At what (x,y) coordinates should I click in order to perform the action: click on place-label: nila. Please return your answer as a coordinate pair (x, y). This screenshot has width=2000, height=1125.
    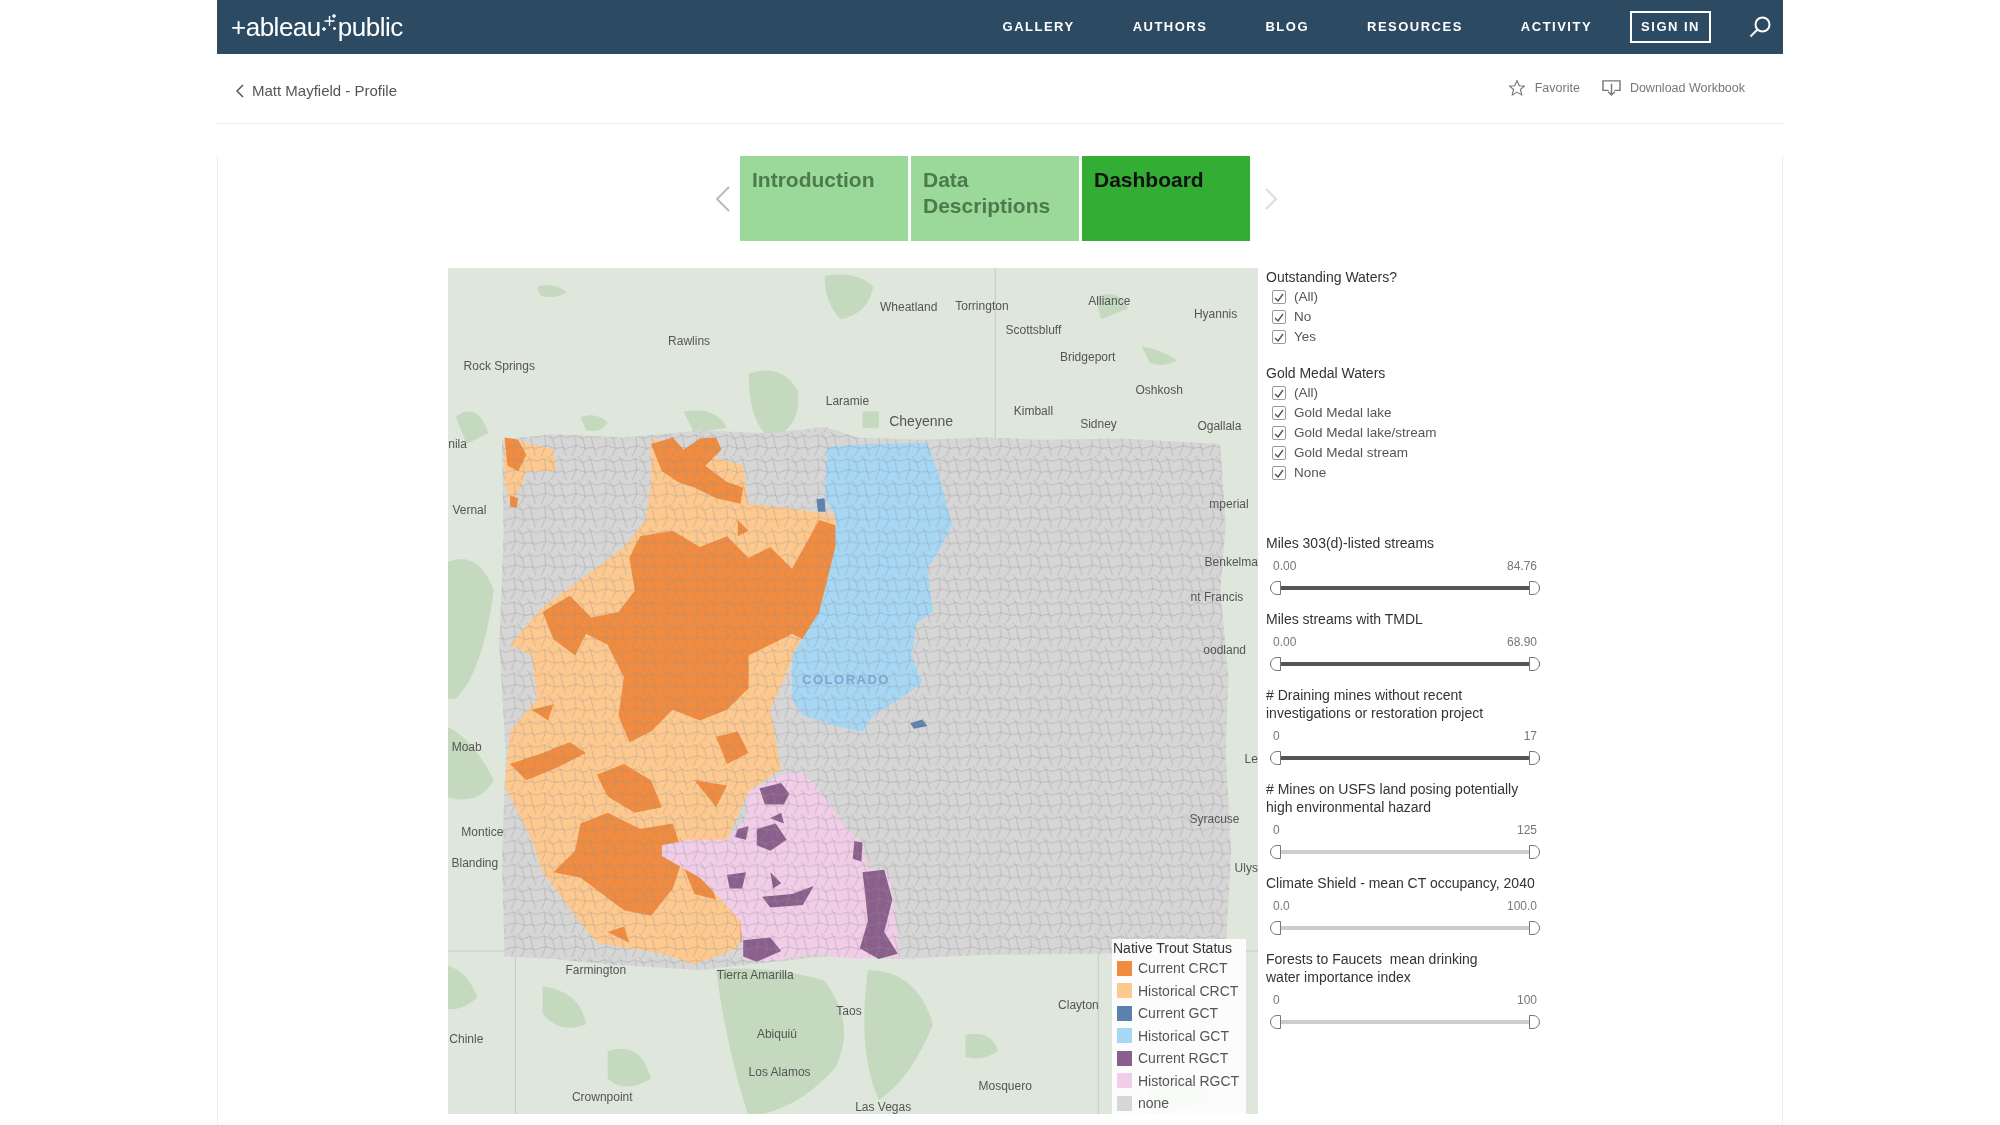
    Looking at the image, I should click on (457, 443).